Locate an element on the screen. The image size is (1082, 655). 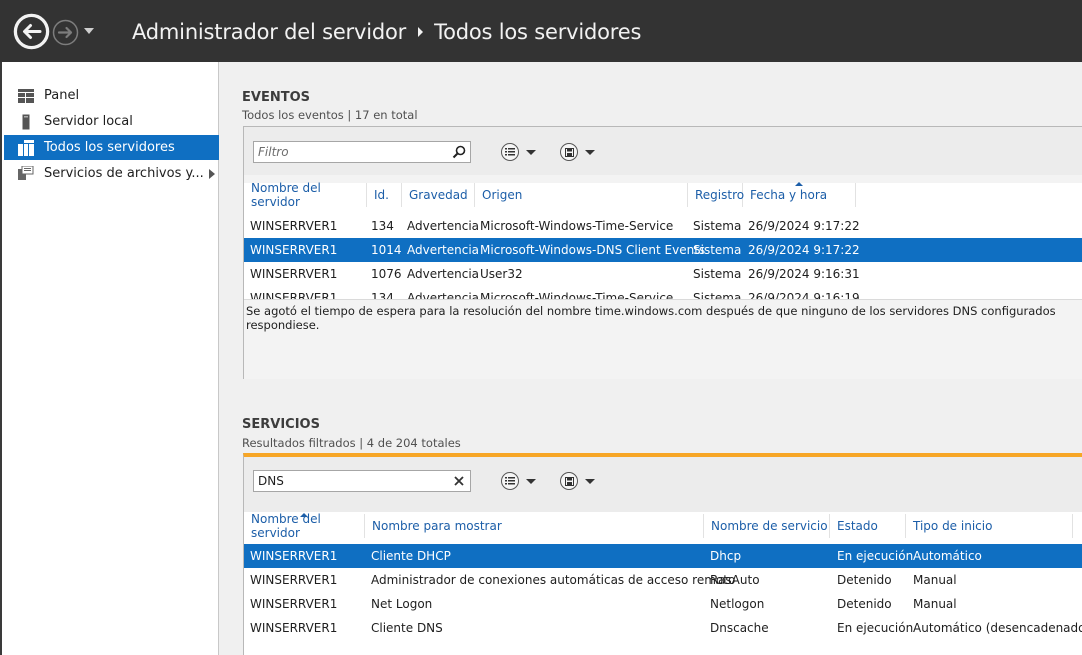
cell-service-name: Netlogon is located at coordinates (737, 604).